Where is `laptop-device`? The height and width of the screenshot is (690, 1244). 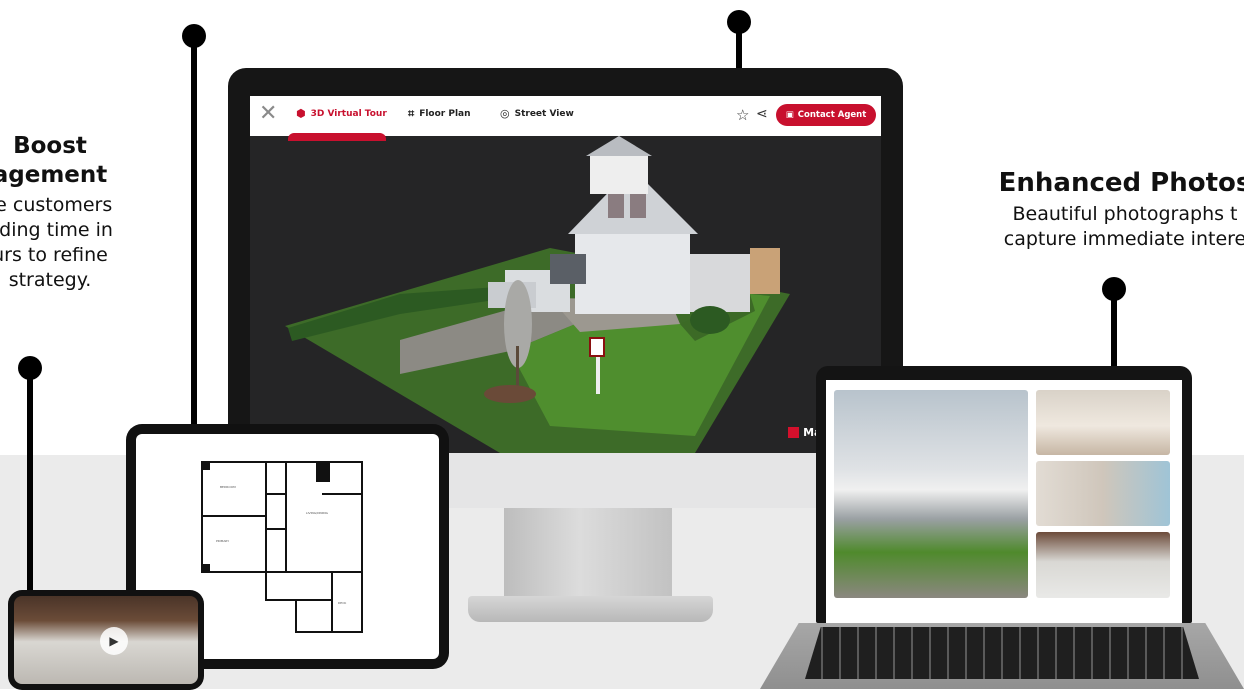 laptop-device is located at coordinates (1004, 494).